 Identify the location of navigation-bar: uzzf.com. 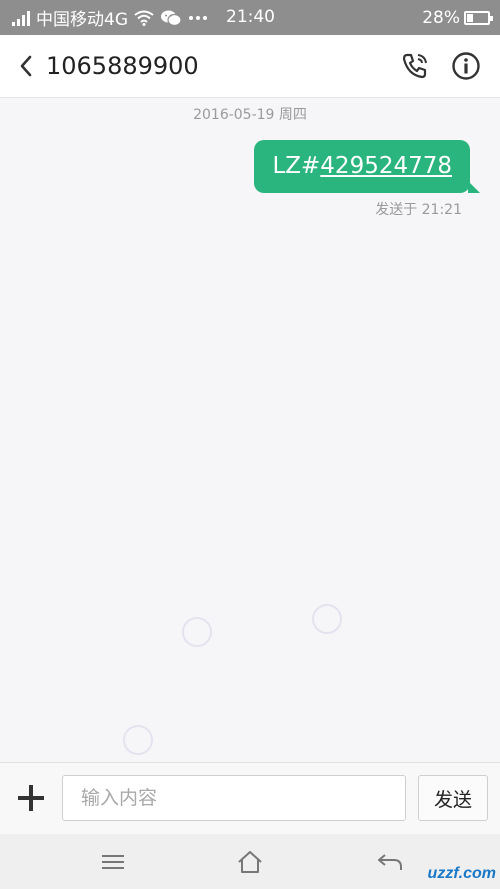
(250, 861).